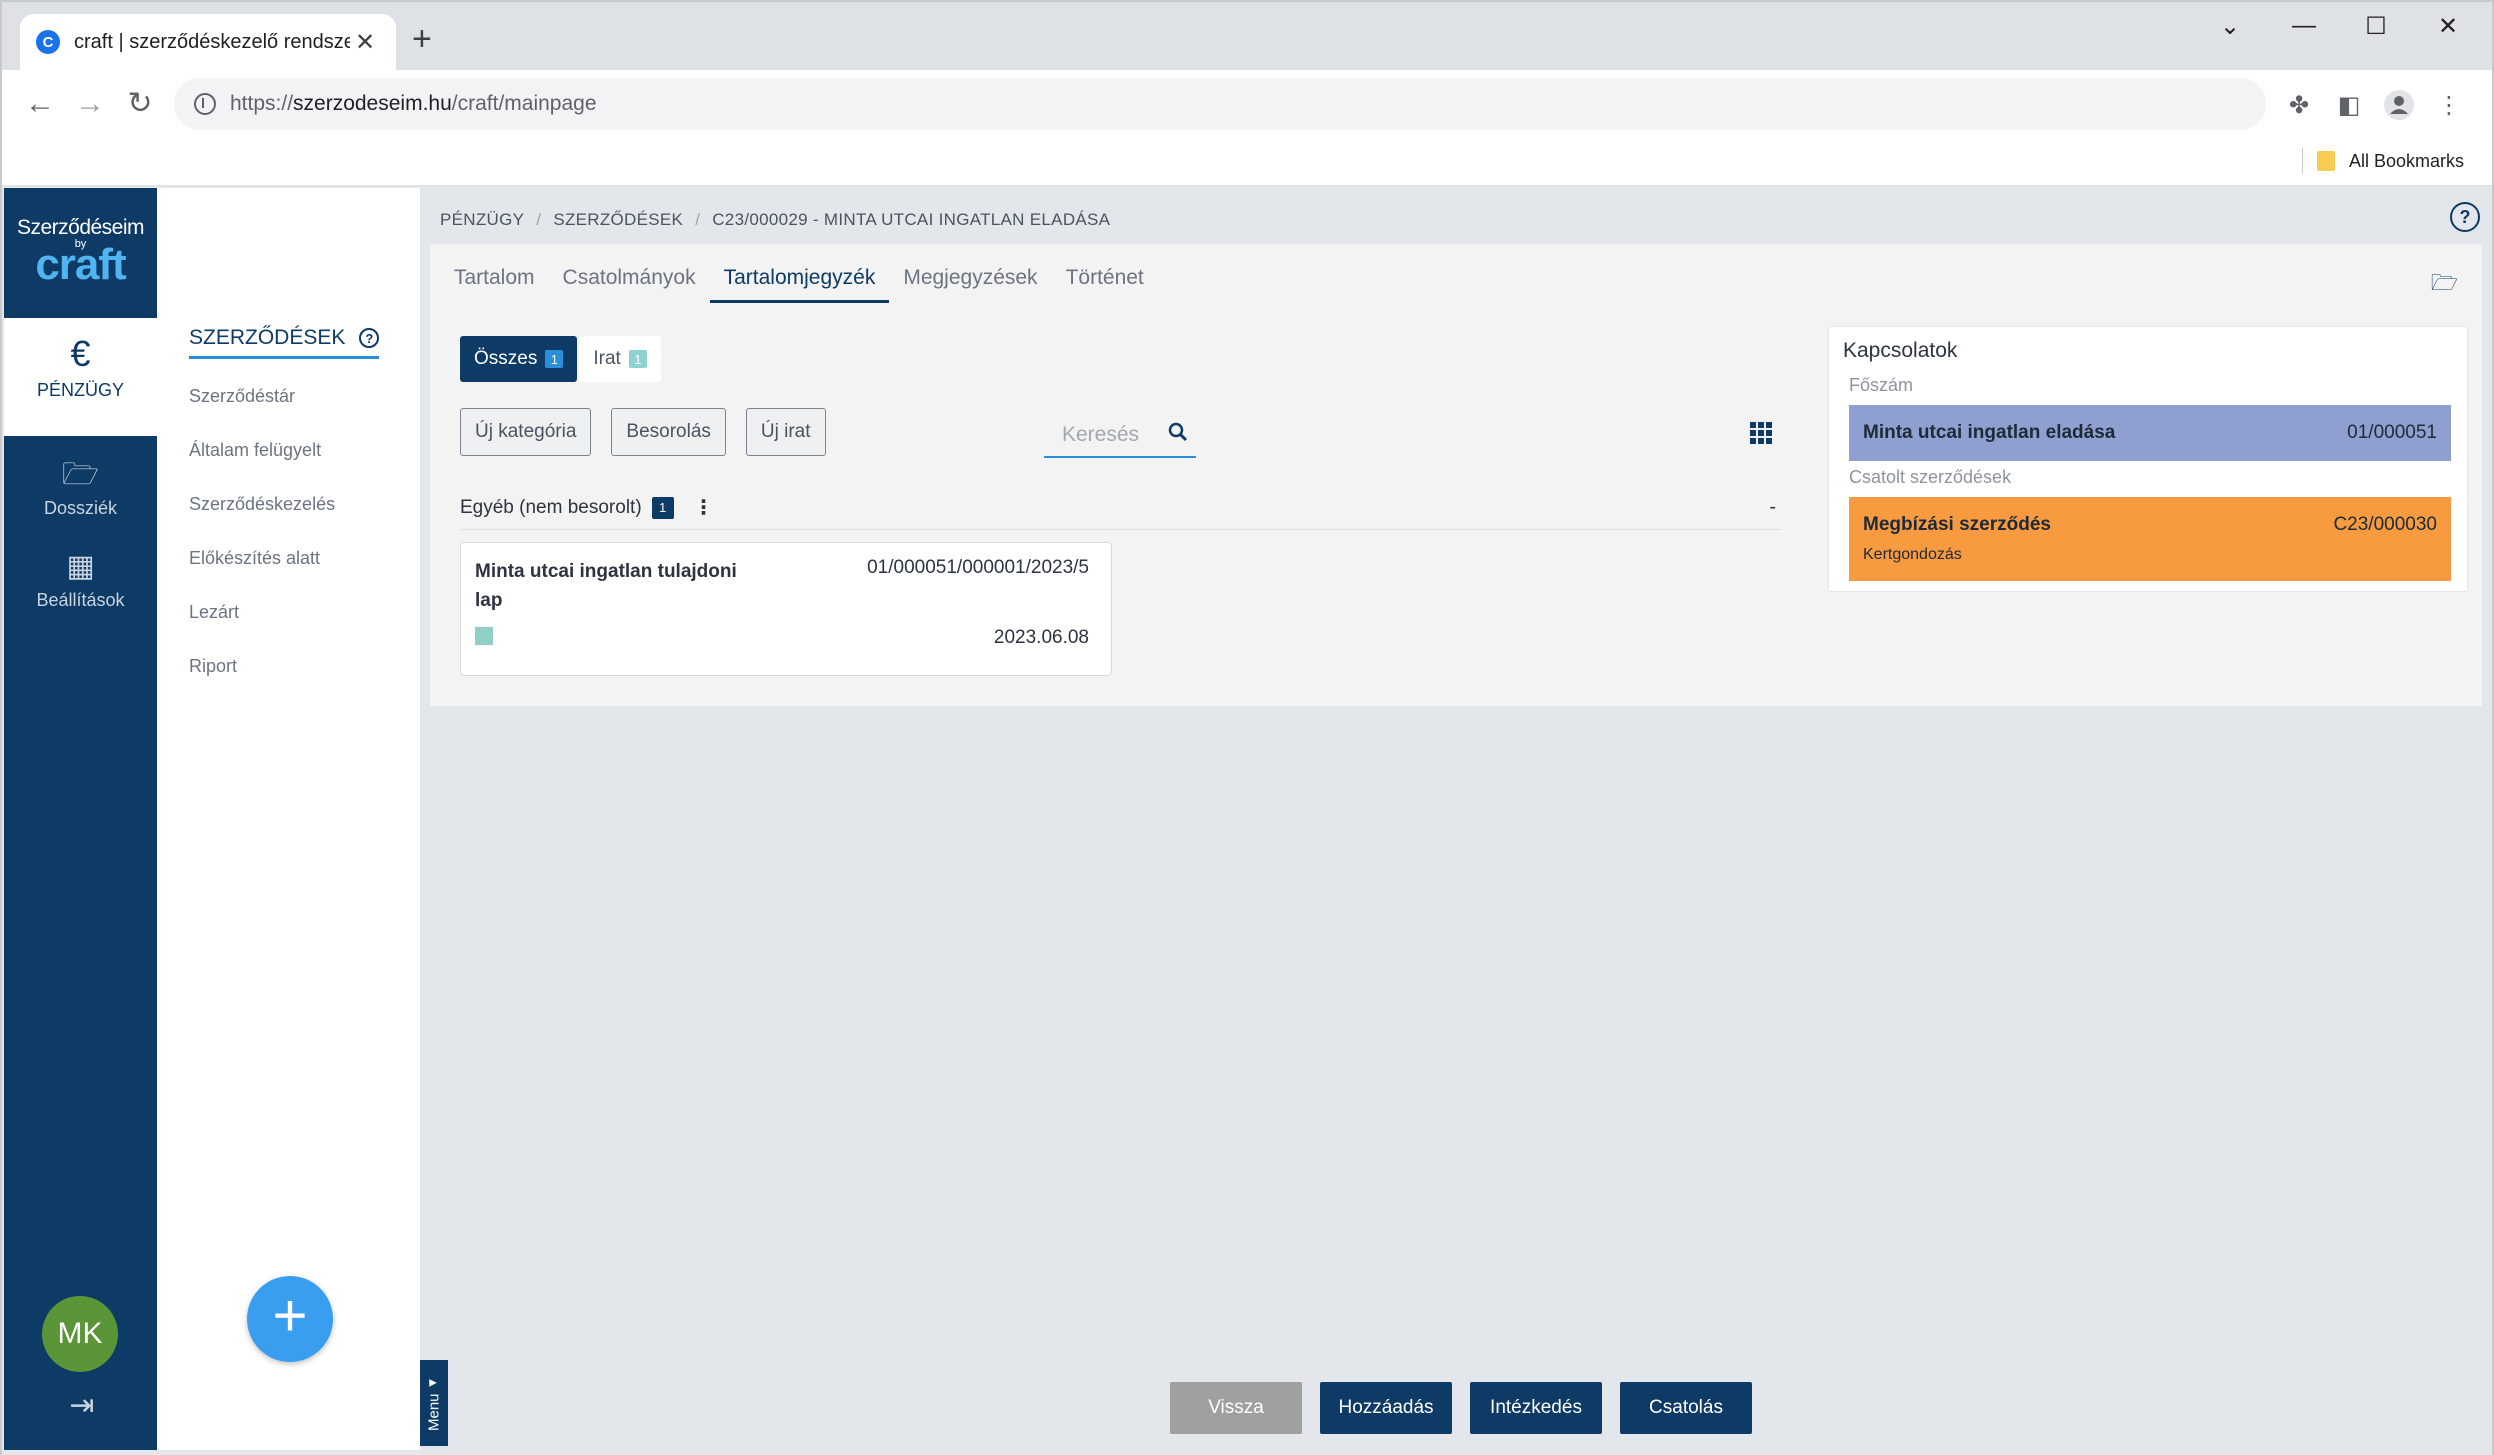  What do you see at coordinates (254, 558) in the screenshot?
I see `subnav-item-elokeszites-alatt: Előkészítés alatt` at bounding box center [254, 558].